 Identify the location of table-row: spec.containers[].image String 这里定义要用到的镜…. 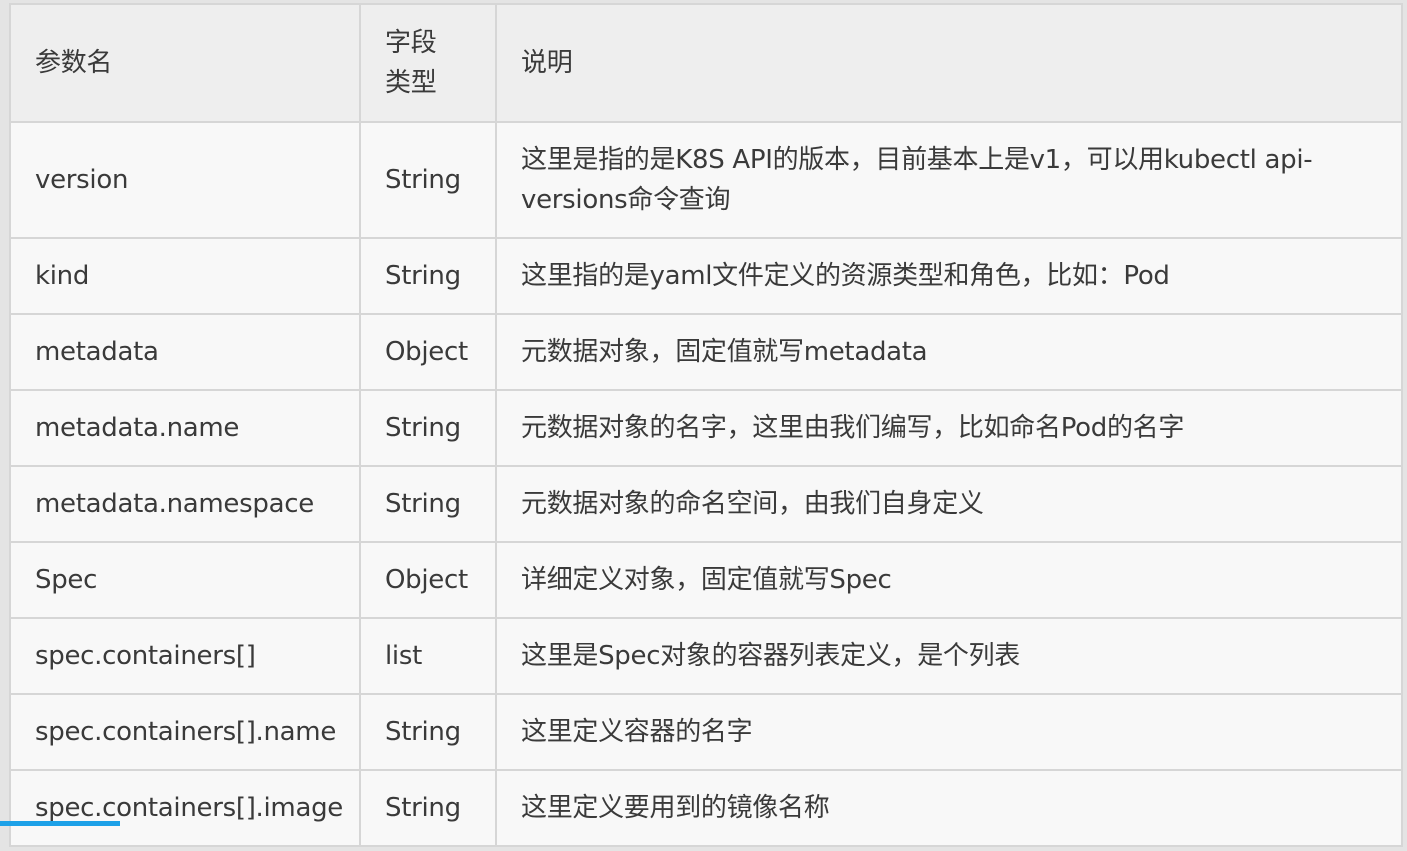
(706, 808).